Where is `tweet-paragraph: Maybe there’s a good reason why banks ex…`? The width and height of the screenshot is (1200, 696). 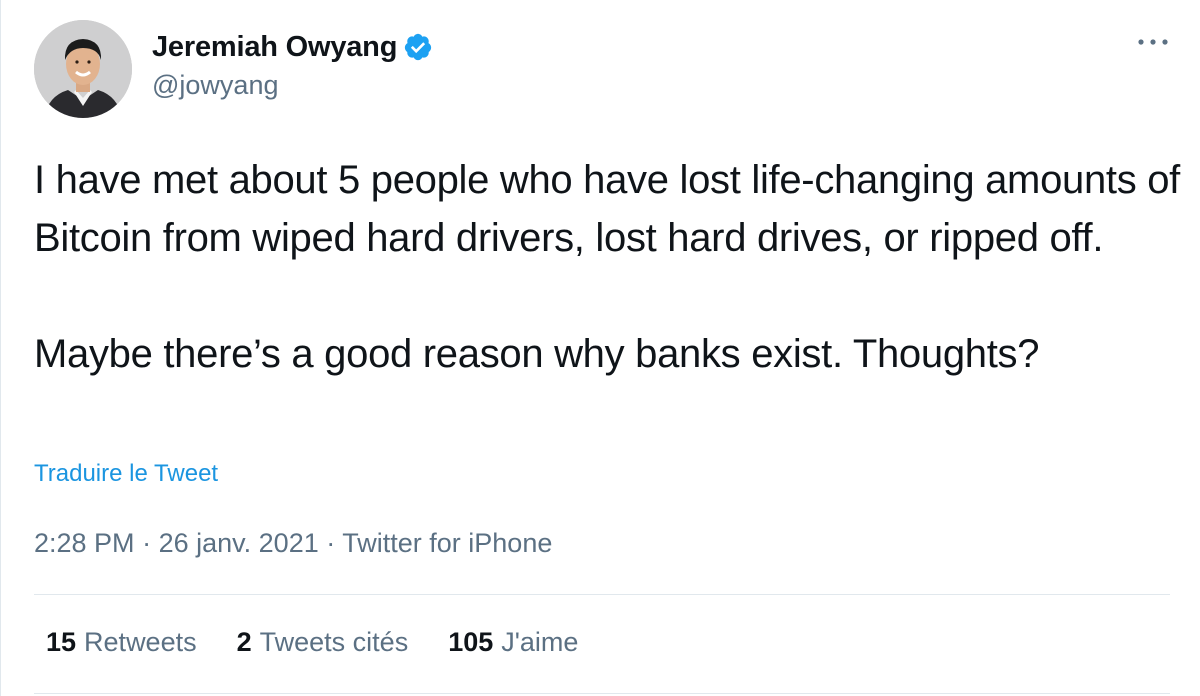 tweet-paragraph: Maybe there’s a good reason why banks ex… is located at coordinates (537, 354).